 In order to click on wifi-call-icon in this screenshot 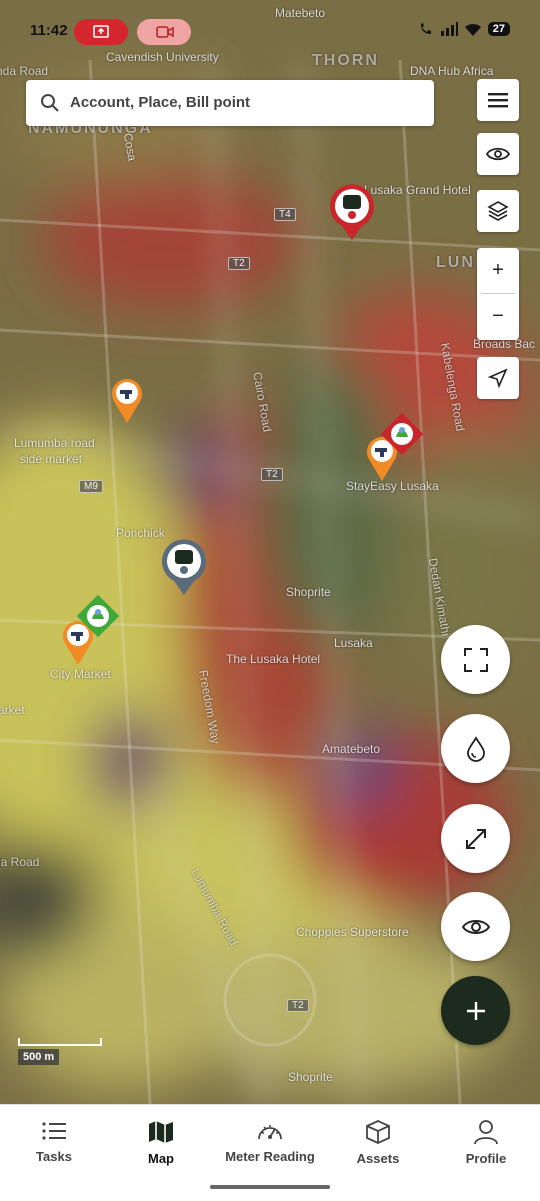, I will do `click(425, 28)`.